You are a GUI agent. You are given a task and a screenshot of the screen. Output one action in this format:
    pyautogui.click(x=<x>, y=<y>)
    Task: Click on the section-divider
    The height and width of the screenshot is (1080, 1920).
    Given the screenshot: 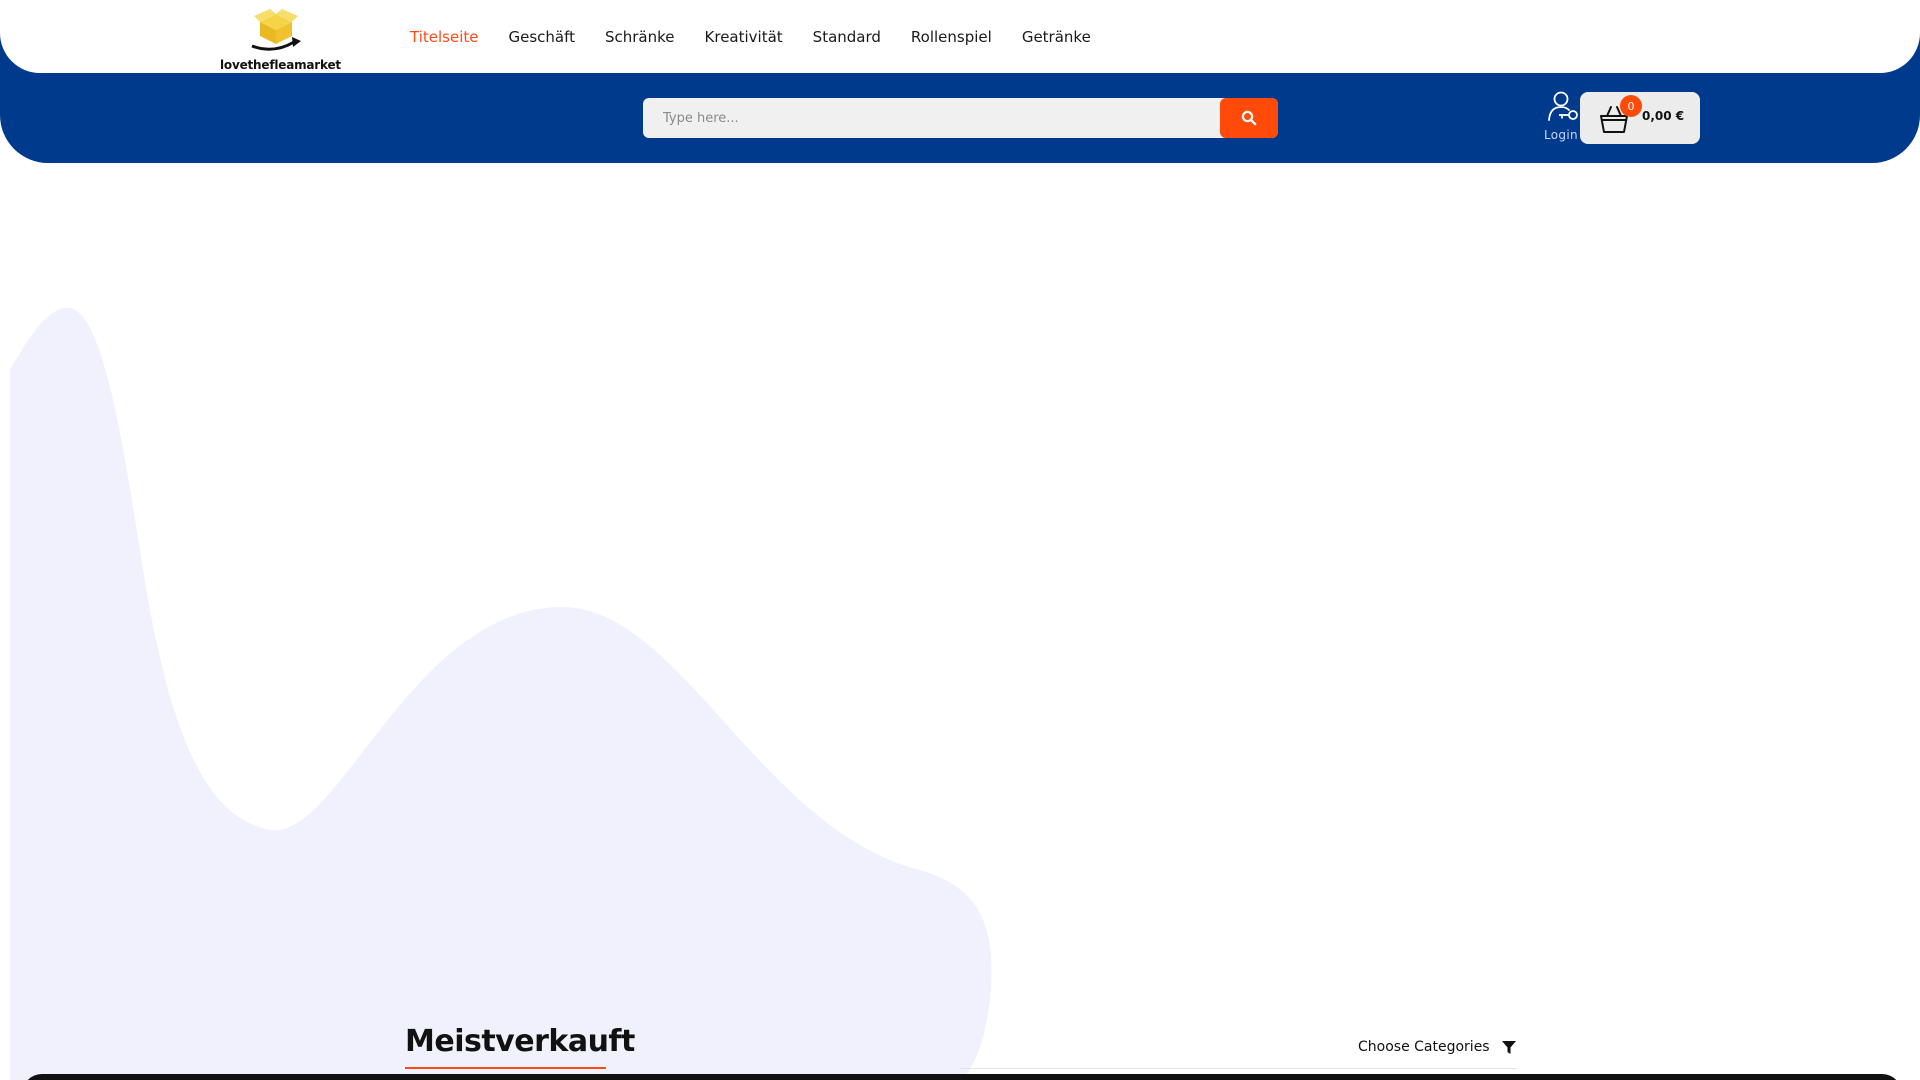 What is the action you would take?
    pyautogui.click(x=1238, y=1068)
    